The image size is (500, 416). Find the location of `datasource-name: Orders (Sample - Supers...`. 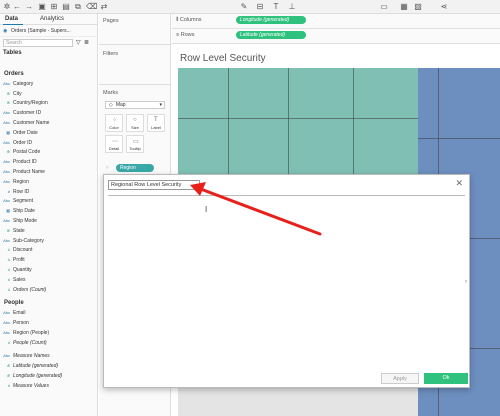

datasource-name: Orders (Sample - Supers... is located at coordinates (41, 31).